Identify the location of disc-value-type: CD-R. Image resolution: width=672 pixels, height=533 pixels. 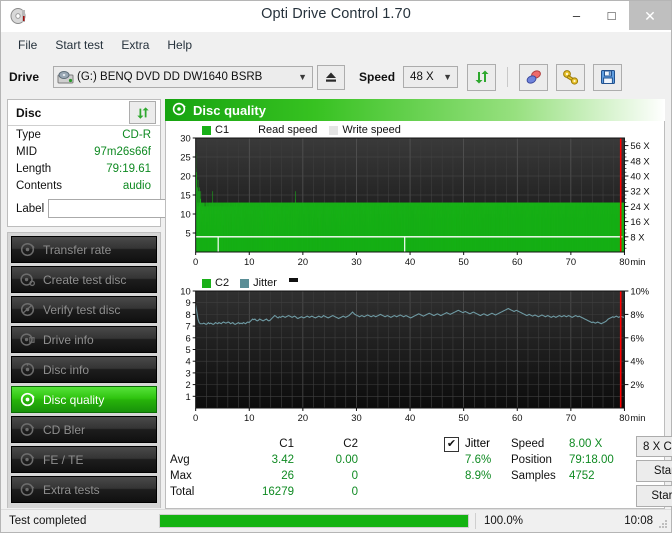
(136, 134).